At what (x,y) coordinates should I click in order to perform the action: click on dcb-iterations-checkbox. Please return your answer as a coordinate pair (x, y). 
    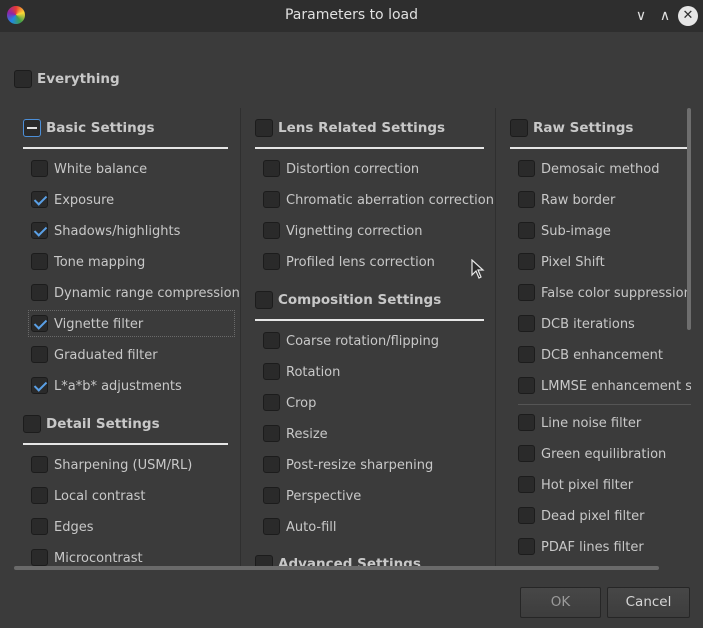
    Looking at the image, I should click on (526, 323).